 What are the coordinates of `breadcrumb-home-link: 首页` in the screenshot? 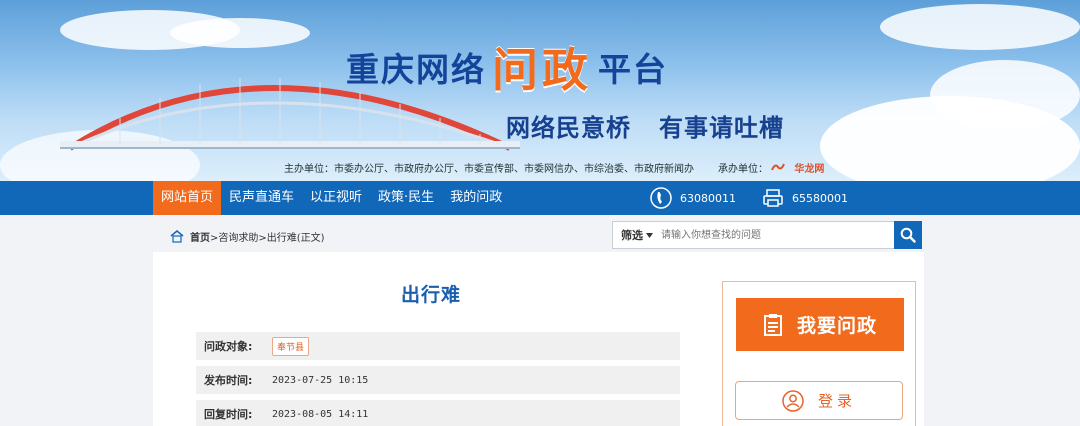 It's located at (200, 236).